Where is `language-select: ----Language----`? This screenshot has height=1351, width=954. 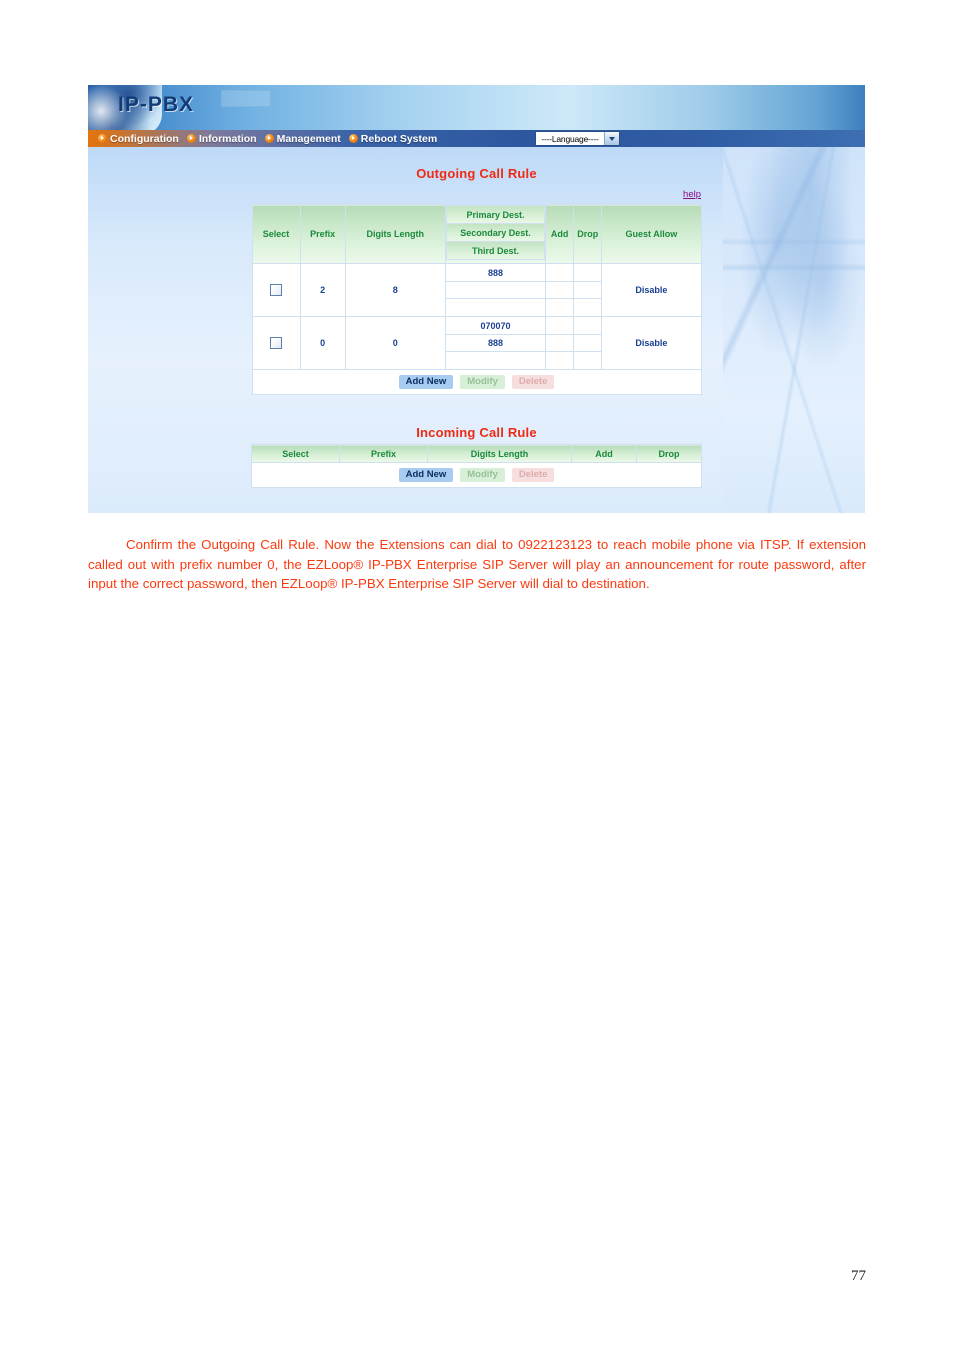
language-select: ----Language---- is located at coordinates (577, 138).